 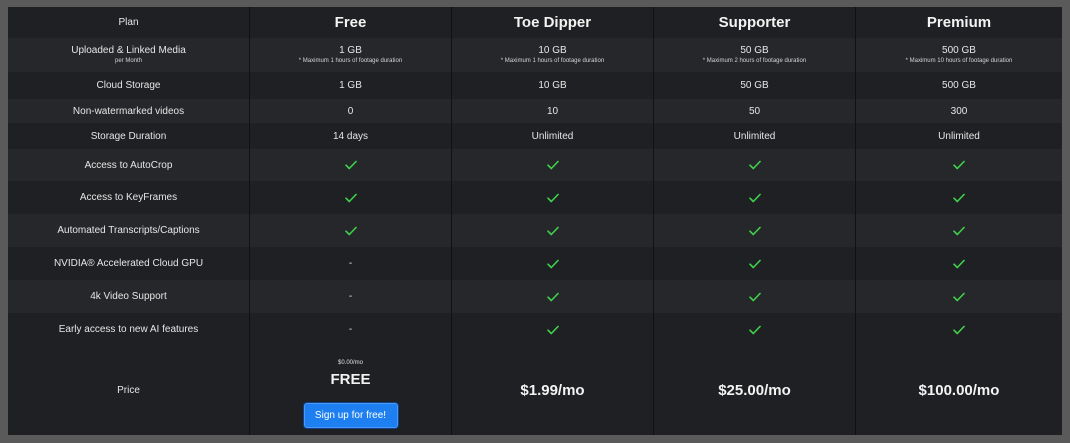 I want to click on row-label-storage-duration: Storage Duration, so click(x=128, y=136).